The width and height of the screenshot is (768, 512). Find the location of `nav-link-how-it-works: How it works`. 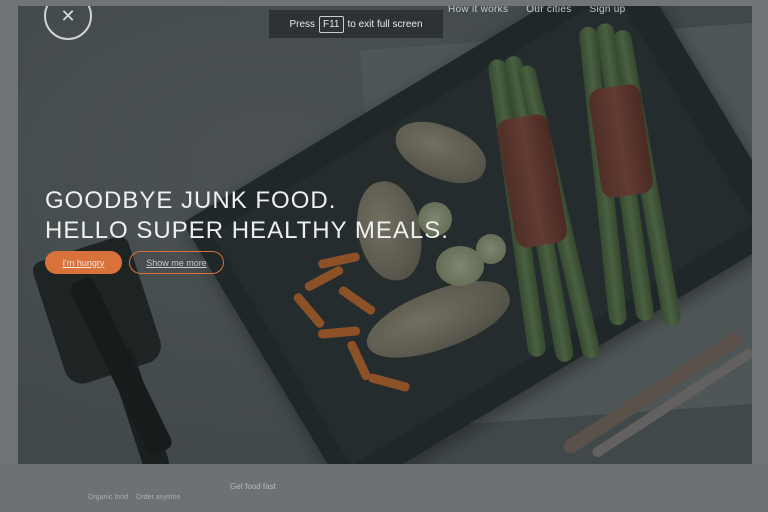

nav-link-how-it-works: How it works is located at coordinates (478, 10).